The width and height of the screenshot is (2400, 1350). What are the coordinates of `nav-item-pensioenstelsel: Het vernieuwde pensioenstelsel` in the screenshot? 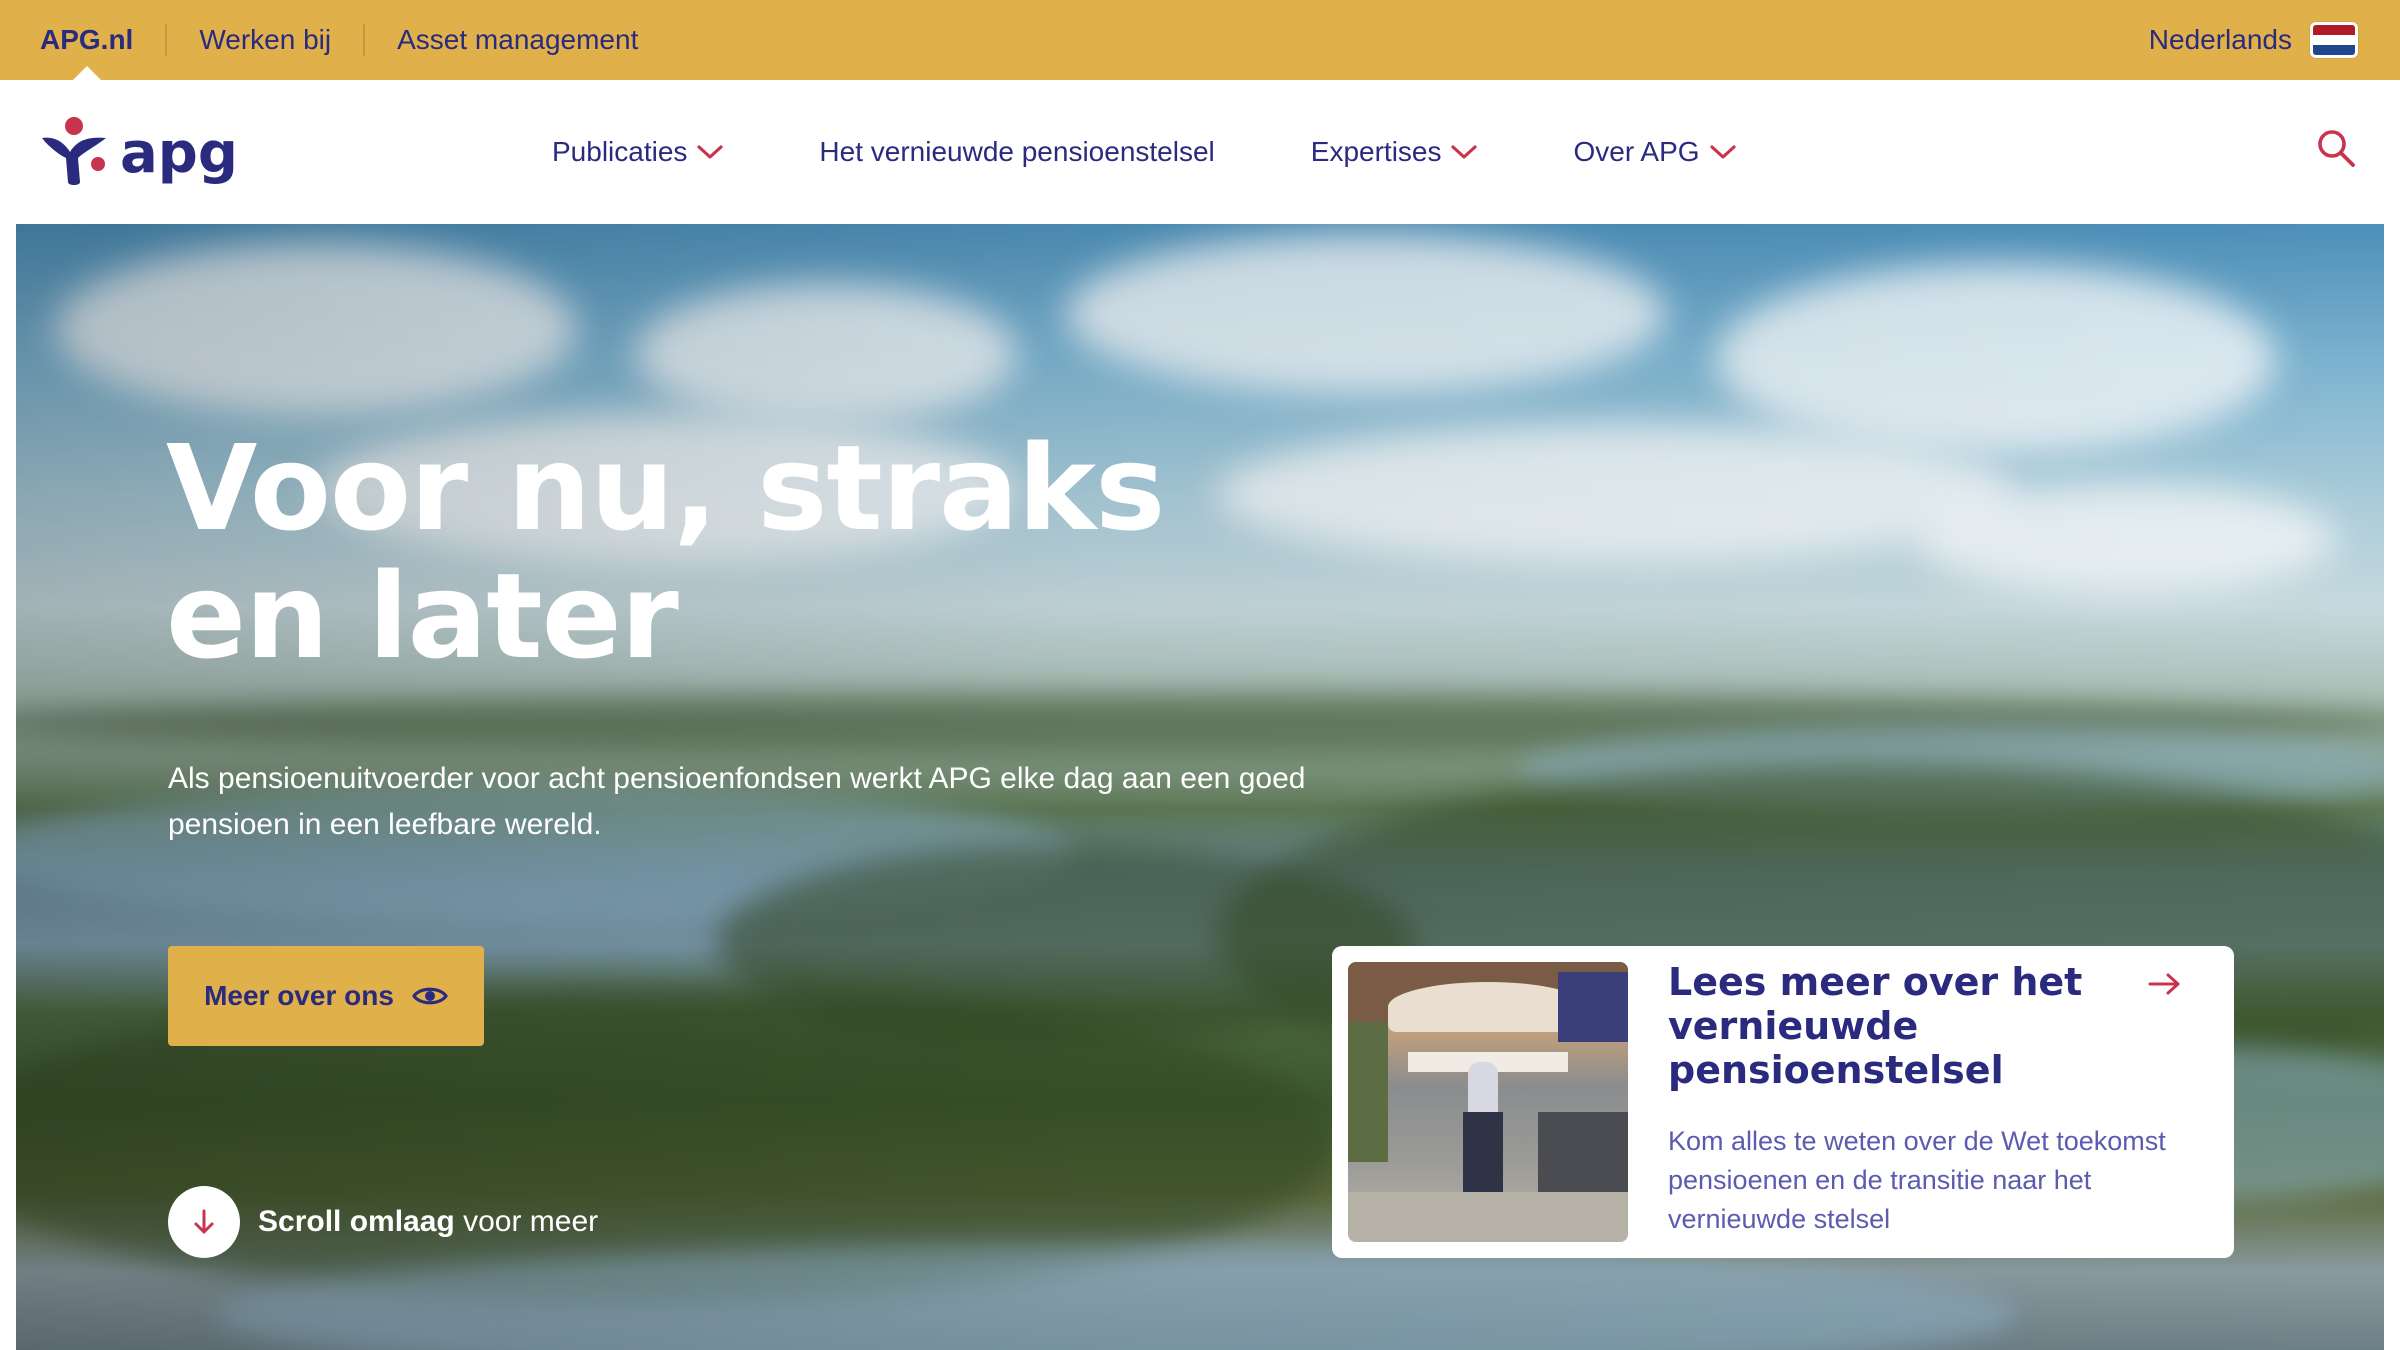 It's located at (1016, 152).